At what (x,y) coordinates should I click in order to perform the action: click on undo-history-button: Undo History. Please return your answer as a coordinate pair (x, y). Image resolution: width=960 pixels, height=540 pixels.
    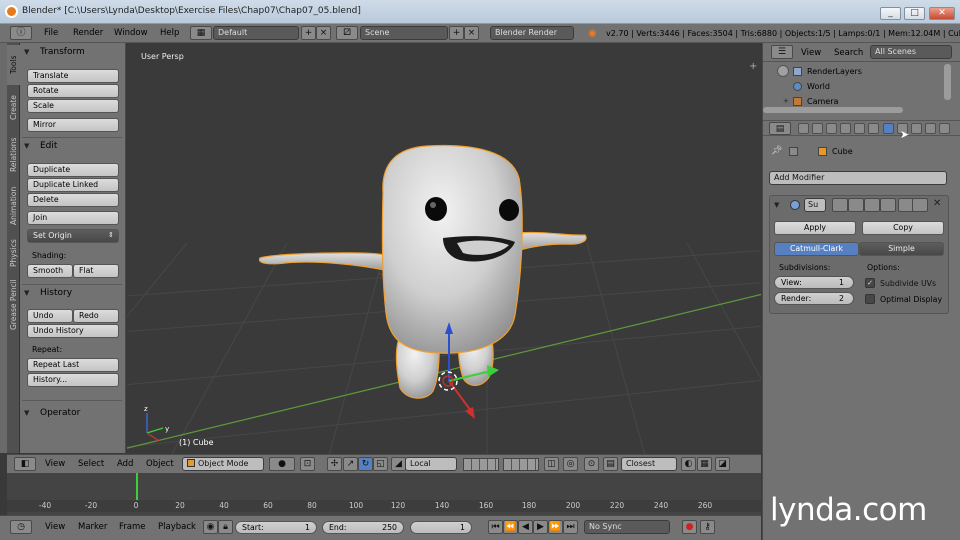
    Looking at the image, I should click on (73, 331).